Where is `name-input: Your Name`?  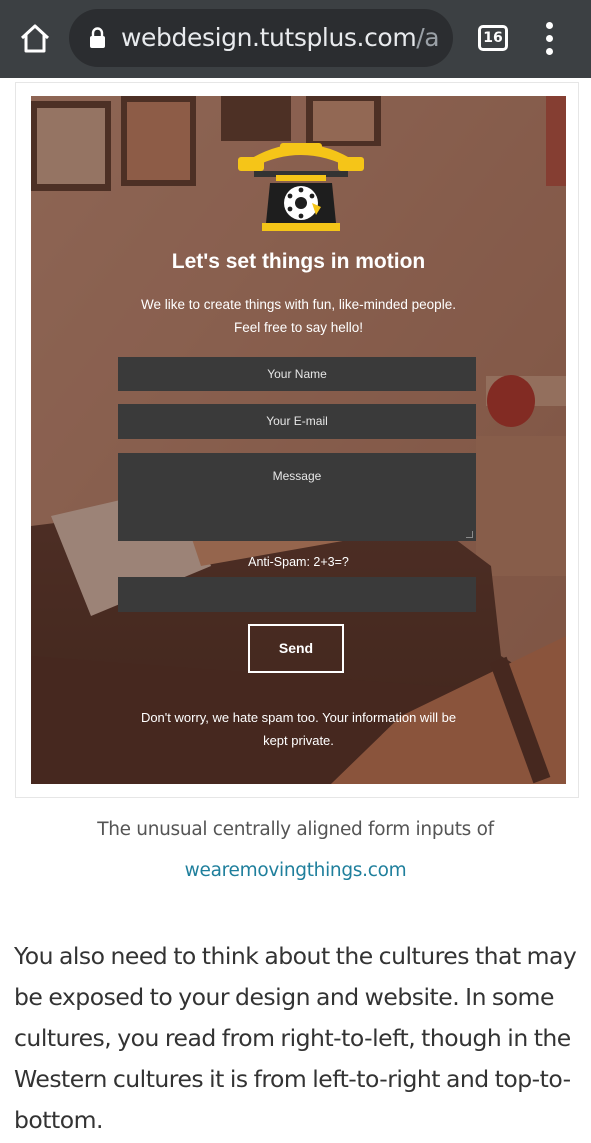 name-input: Your Name is located at coordinates (297, 374).